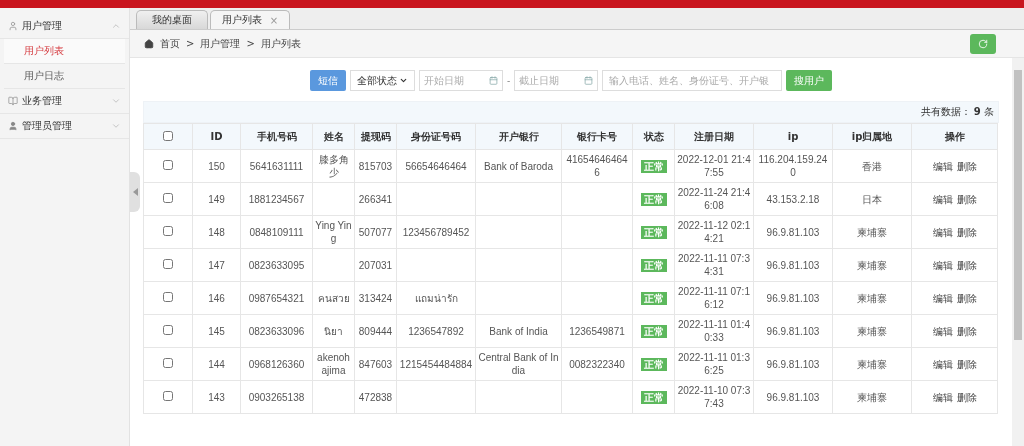  Describe the element at coordinates (168, 135) in the screenshot. I see `select-all-checkbox` at that location.